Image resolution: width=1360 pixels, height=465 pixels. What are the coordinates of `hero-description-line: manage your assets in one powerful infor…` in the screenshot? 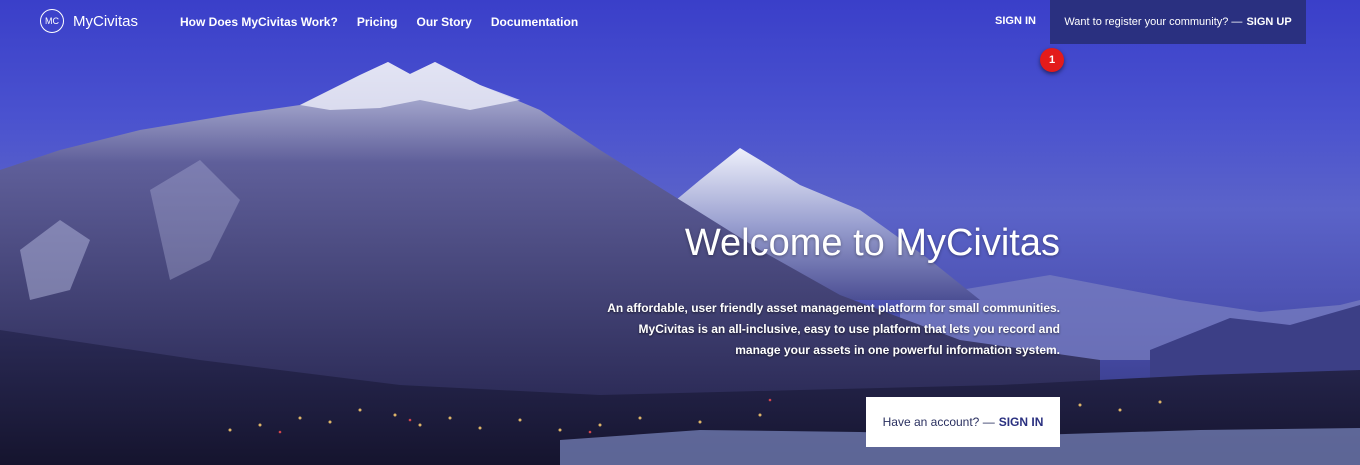 It's located at (897, 350).